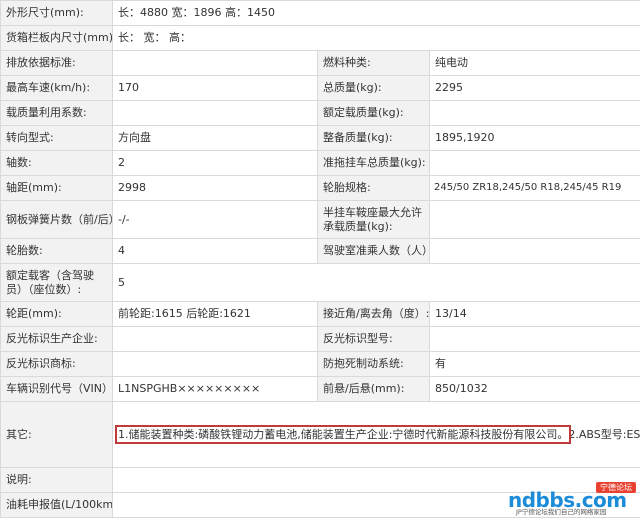 The image size is (640, 520). Describe the element at coordinates (56, 505) in the screenshot. I see `fuel-consumption-label: 油耗申报值(L/100km):` at that location.